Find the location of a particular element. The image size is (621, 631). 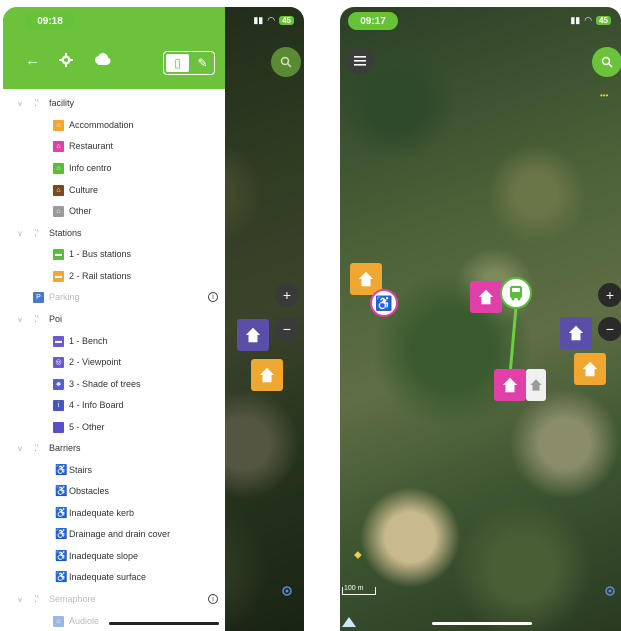

legend-item: ♿ Inadequate slope is located at coordinates (114, 556).